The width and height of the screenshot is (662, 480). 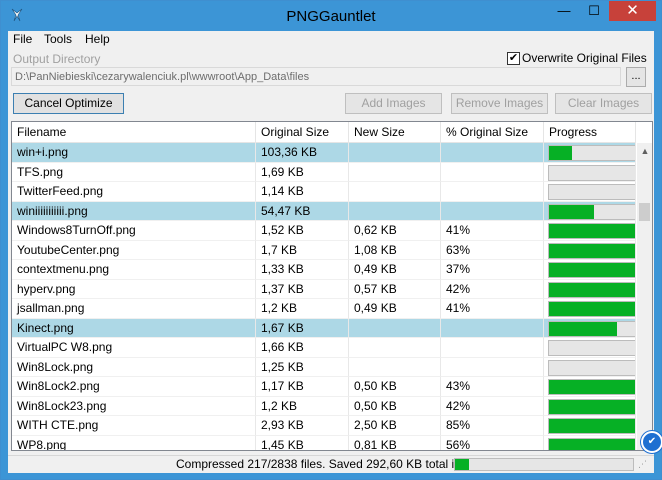 I want to click on table-row: contextmenu.png 1,33 KB 0,49 KB 37%, so click(x=324, y=270).